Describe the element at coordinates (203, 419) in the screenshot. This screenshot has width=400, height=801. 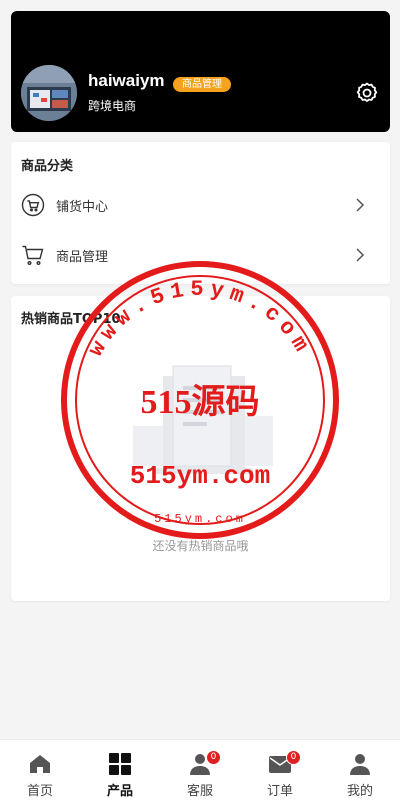
I see `empty-box-icon` at that location.